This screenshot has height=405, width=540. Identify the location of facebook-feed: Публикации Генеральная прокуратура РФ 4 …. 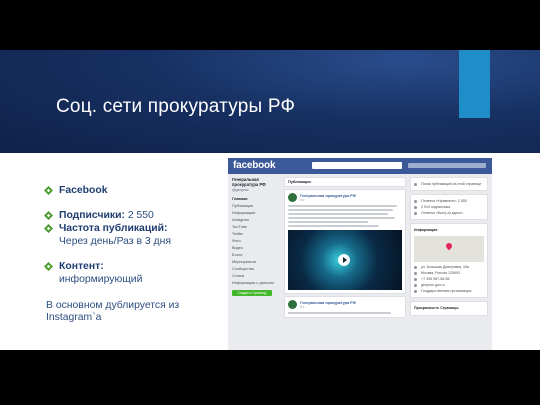
(345, 263).